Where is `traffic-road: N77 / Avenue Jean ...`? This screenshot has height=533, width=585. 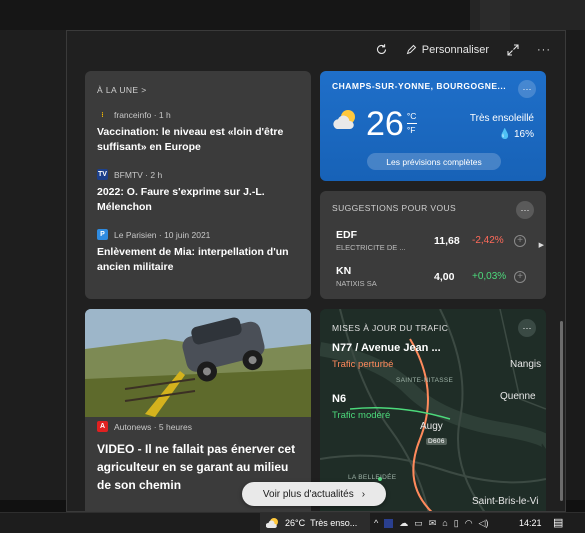 traffic-road: N77 / Avenue Jean ... is located at coordinates (386, 348).